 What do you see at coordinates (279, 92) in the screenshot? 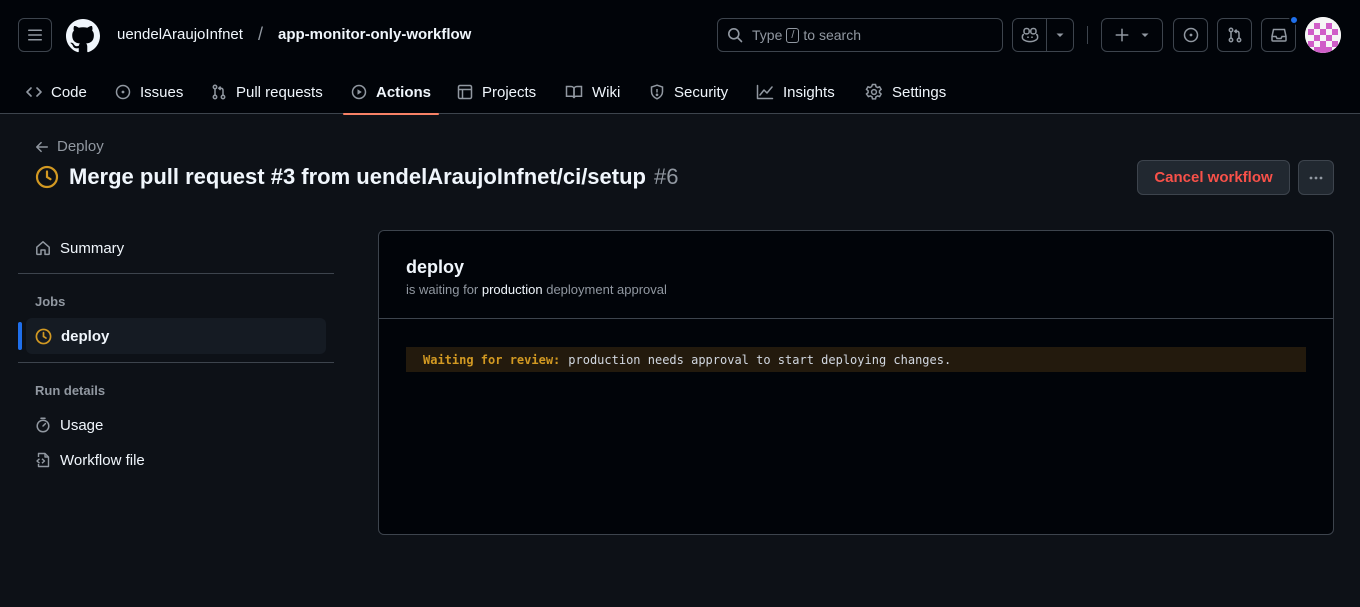
I see `tab-pull-requests-label: Pull requests` at bounding box center [279, 92].